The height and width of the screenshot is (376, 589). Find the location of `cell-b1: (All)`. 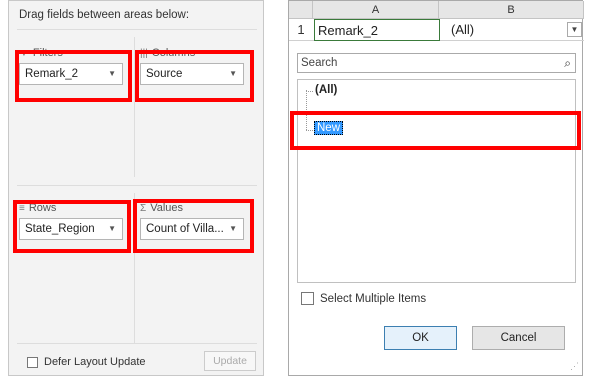

cell-b1: (All) is located at coordinates (462, 29).